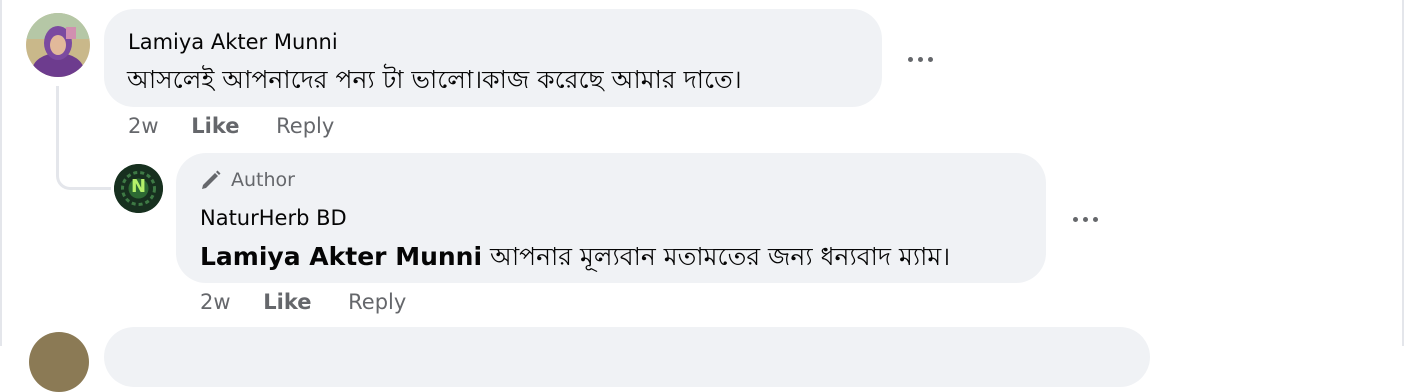 This screenshot has width=1404, height=392. I want to click on logo-letter: N, so click(138, 186).